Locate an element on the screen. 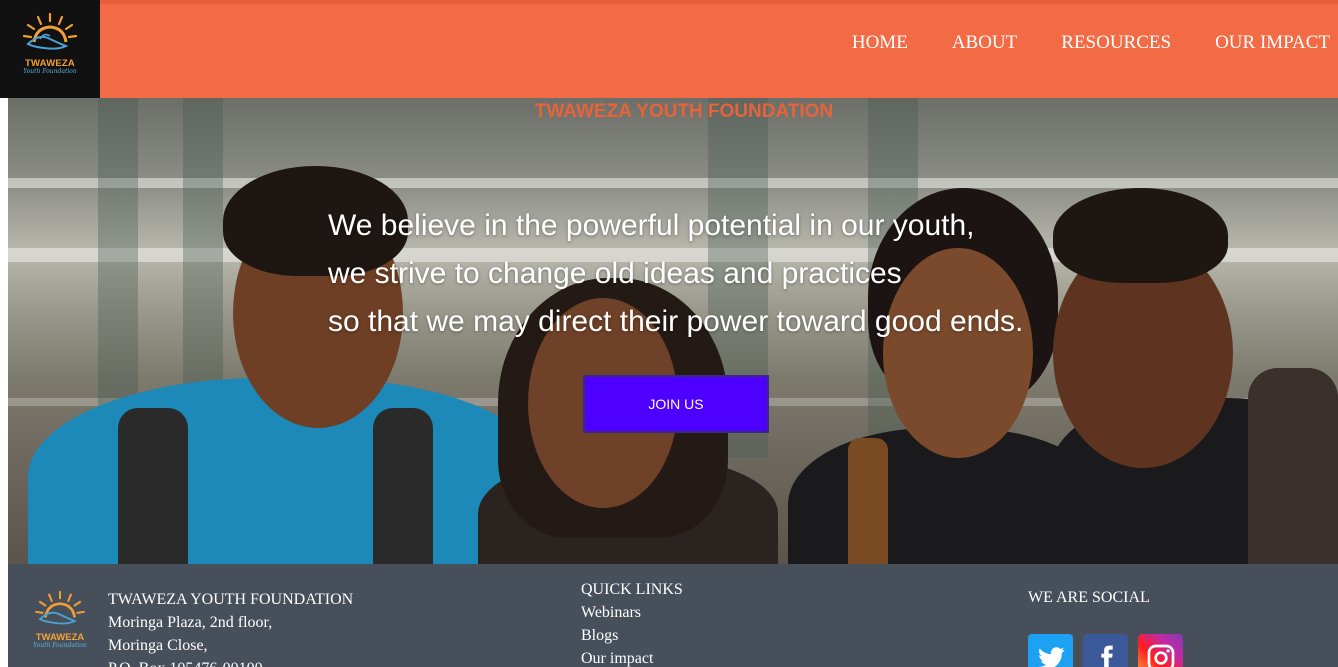 This screenshot has height=667, width=1338. sun-hand-logo-icon is located at coordinates (50, 31).